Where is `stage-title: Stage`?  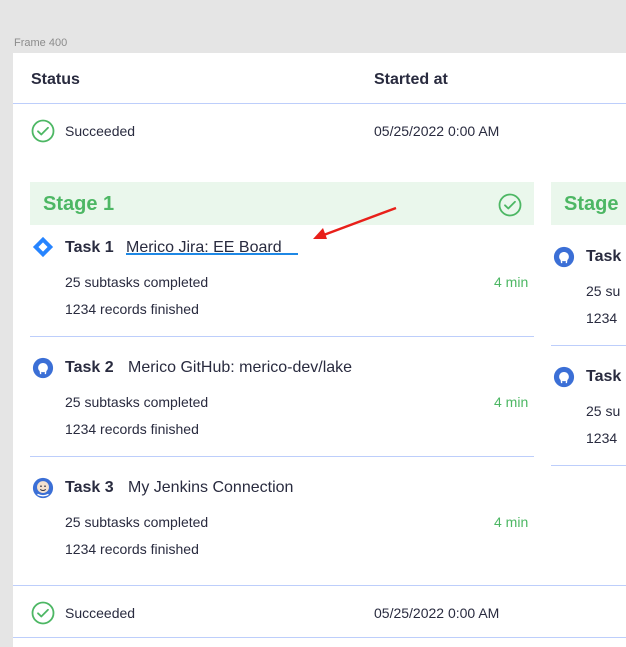 stage-title: Stage is located at coordinates (591, 204).